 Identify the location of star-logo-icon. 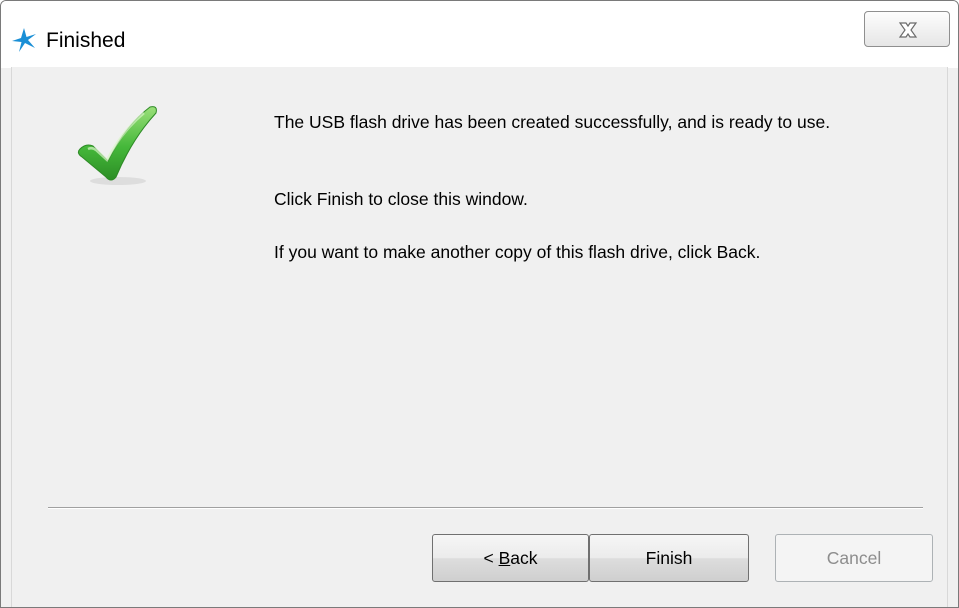
(24, 40).